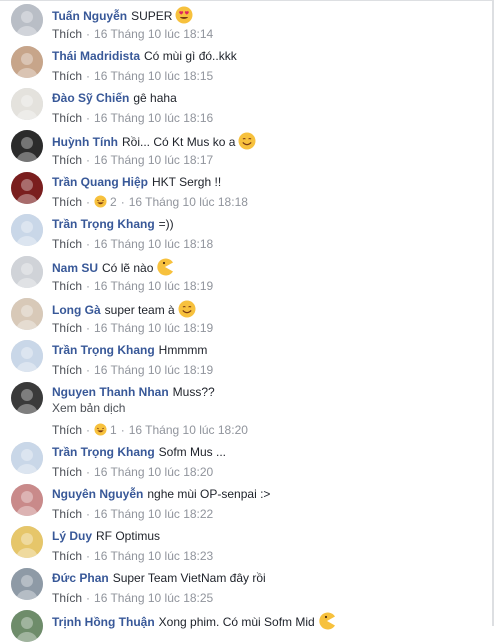 The width and height of the screenshot is (494, 642). I want to click on comment-timestamp-link: 16 Tháng 10 lúc 18:16, so click(153, 118).